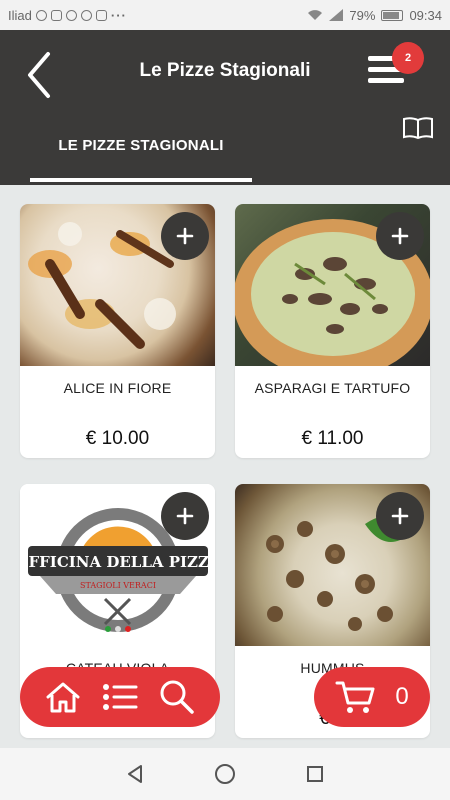 This screenshot has height=800, width=450. I want to click on logo-text: OFFICINA DELLA PIZZA, so click(117, 562).